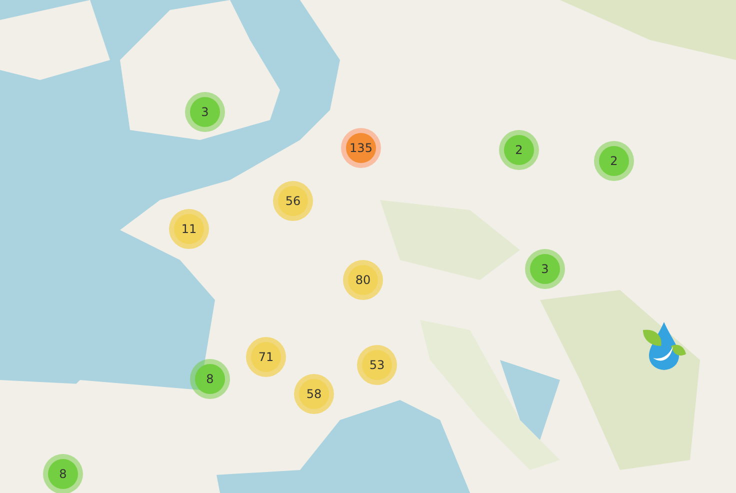 Image resolution: width=736 pixels, height=493 pixels. What do you see at coordinates (363, 280) in the screenshot?
I see `cluster-marker: 80` at bounding box center [363, 280].